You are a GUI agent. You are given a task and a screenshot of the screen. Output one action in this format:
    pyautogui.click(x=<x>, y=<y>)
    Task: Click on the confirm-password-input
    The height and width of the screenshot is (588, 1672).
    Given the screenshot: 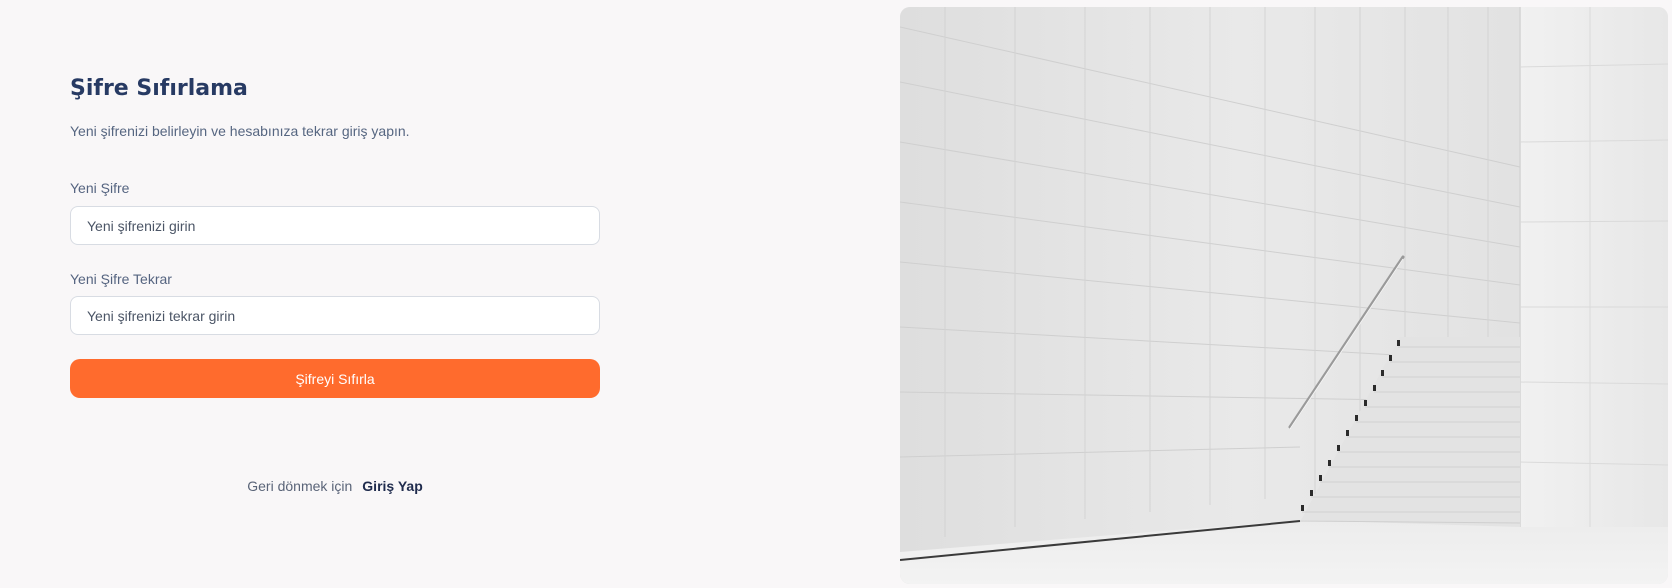 What is the action you would take?
    pyautogui.click(x=343, y=315)
    